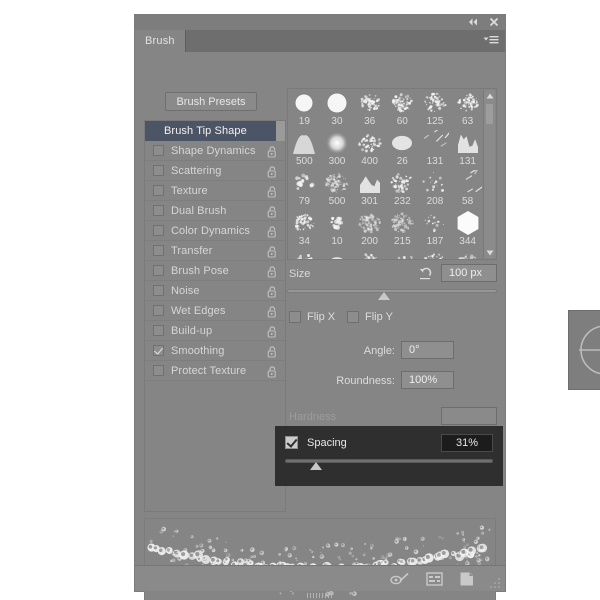 This screenshot has height=600, width=600. Describe the element at coordinates (369, 149) in the screenshot. I see `brush-tip-cell: 400` at that location.